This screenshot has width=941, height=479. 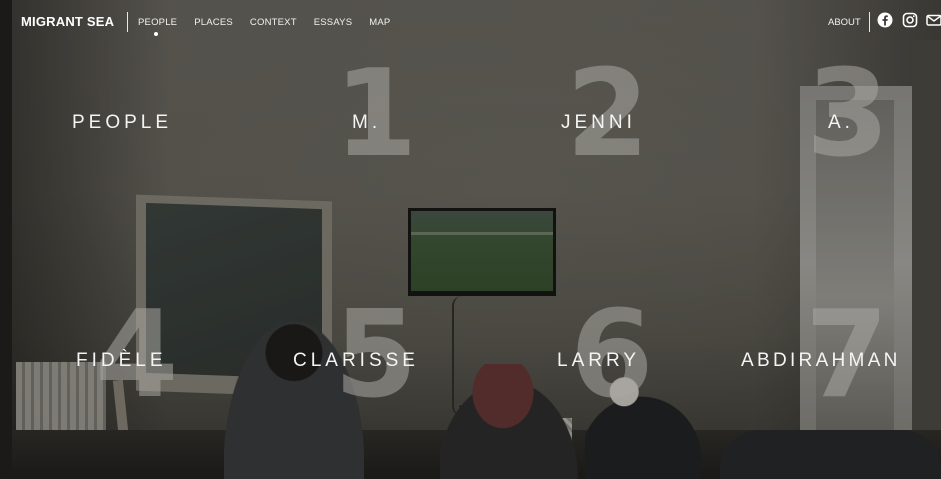 I want to click on site-logo: MIGRANT SEA, so click(x=67, y=21).